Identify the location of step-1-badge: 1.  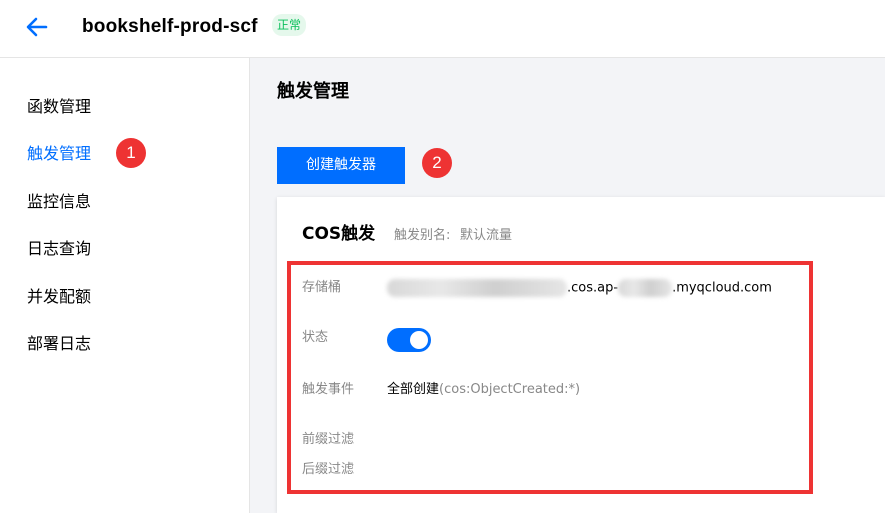
(131, 153).